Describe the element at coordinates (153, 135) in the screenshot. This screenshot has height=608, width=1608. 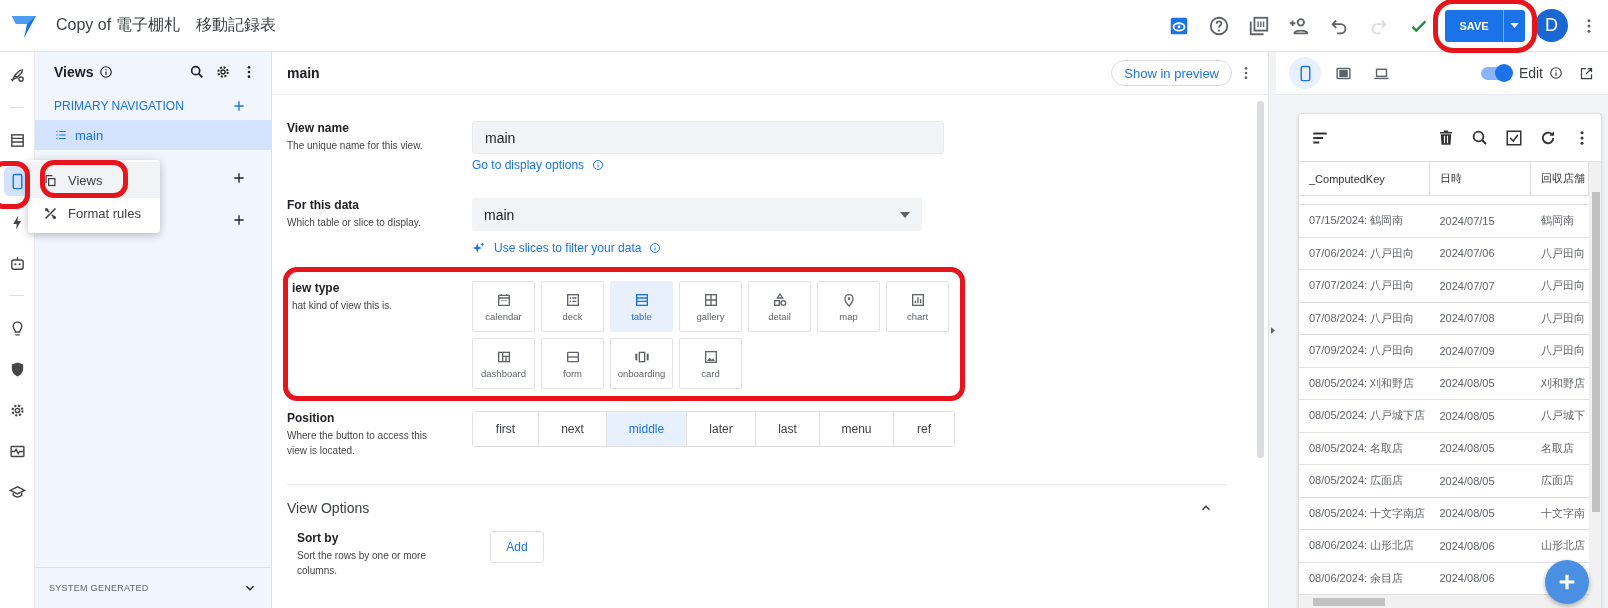
I see `nav-item: main` at that location.